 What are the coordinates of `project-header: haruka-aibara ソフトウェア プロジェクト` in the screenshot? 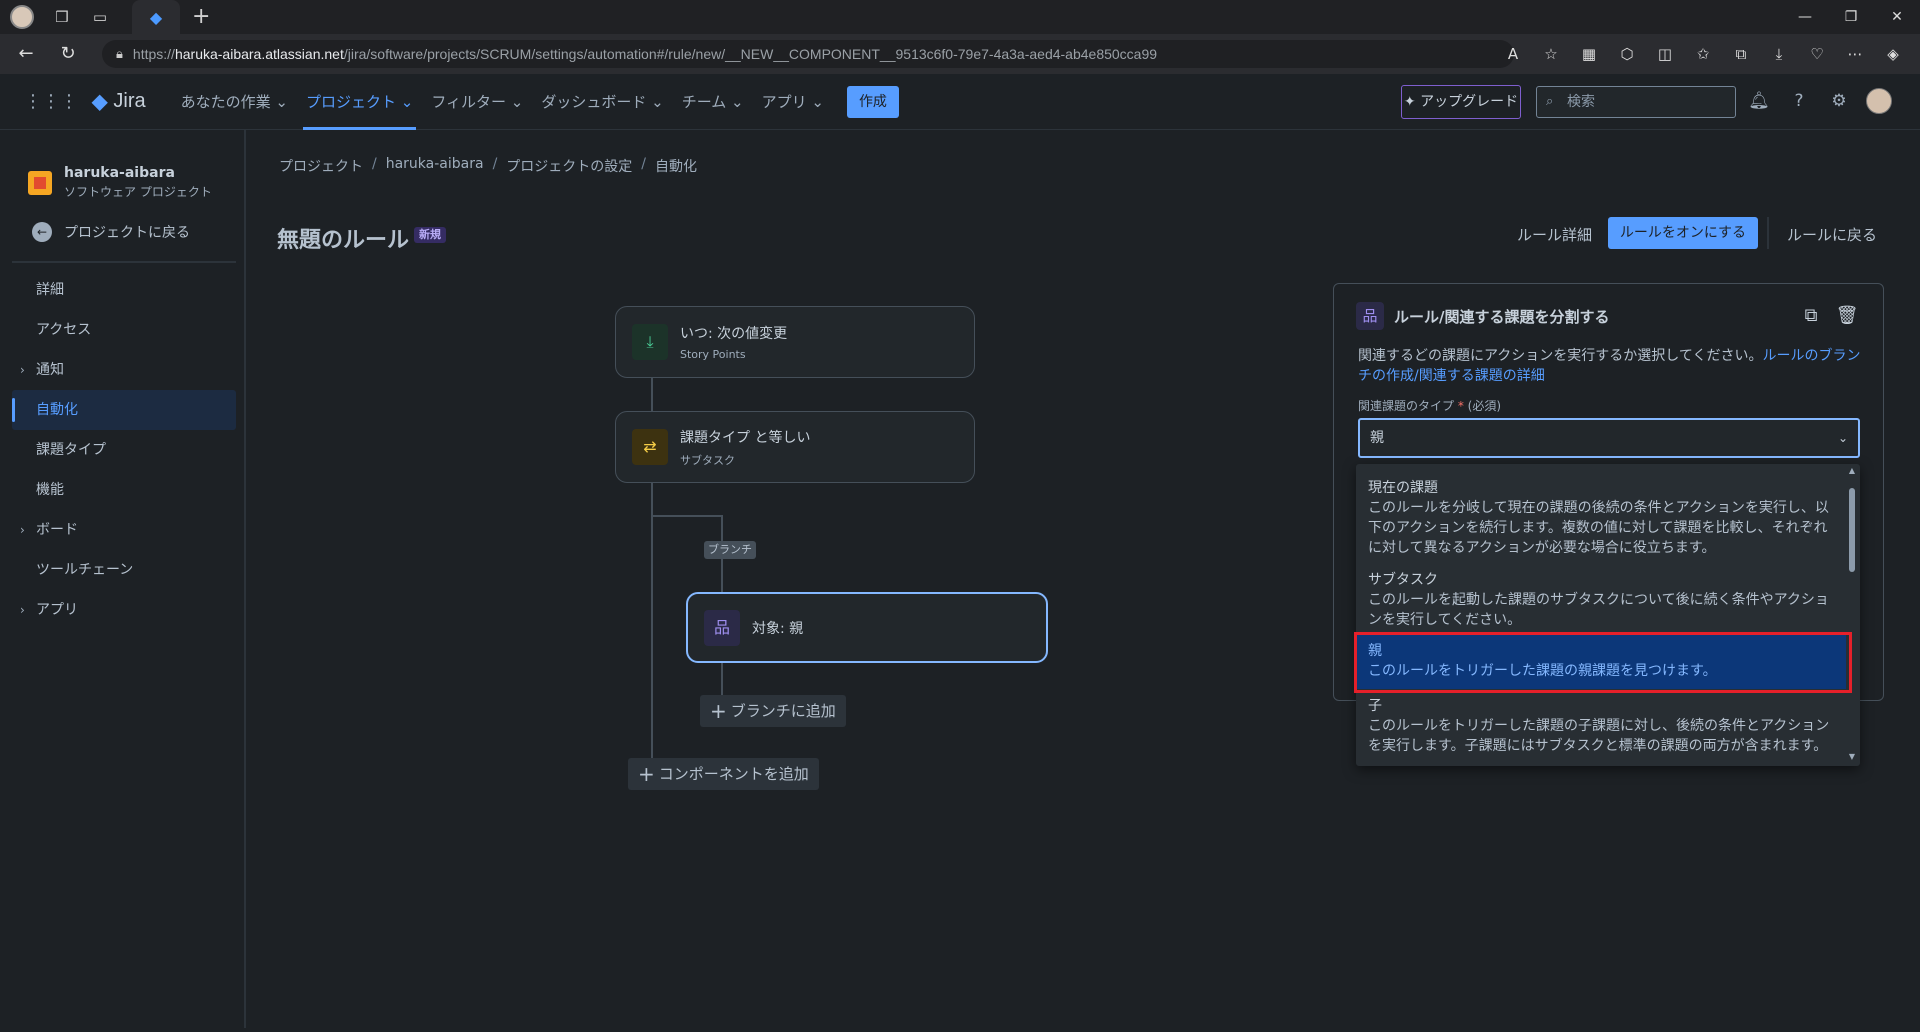 It's located at (120, 182).